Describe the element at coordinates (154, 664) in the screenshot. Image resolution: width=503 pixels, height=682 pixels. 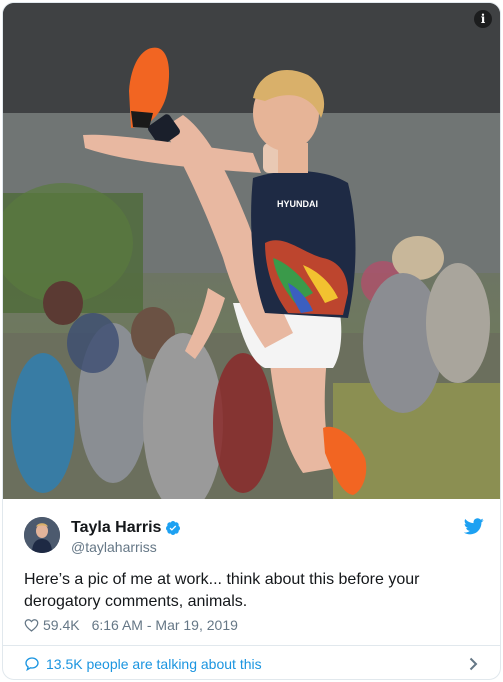
I see `conversation-count-text: 13.5K people are talking about this` at that location.